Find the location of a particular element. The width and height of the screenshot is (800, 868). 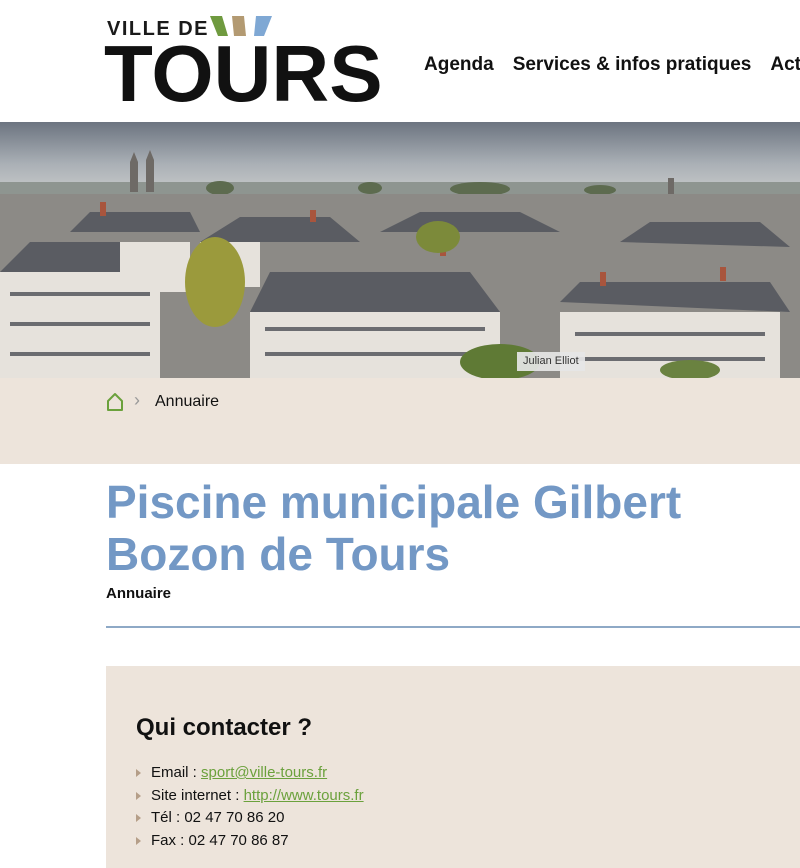

phone-value: 02 47 70 86 20 is located at coordinates (234, 817).